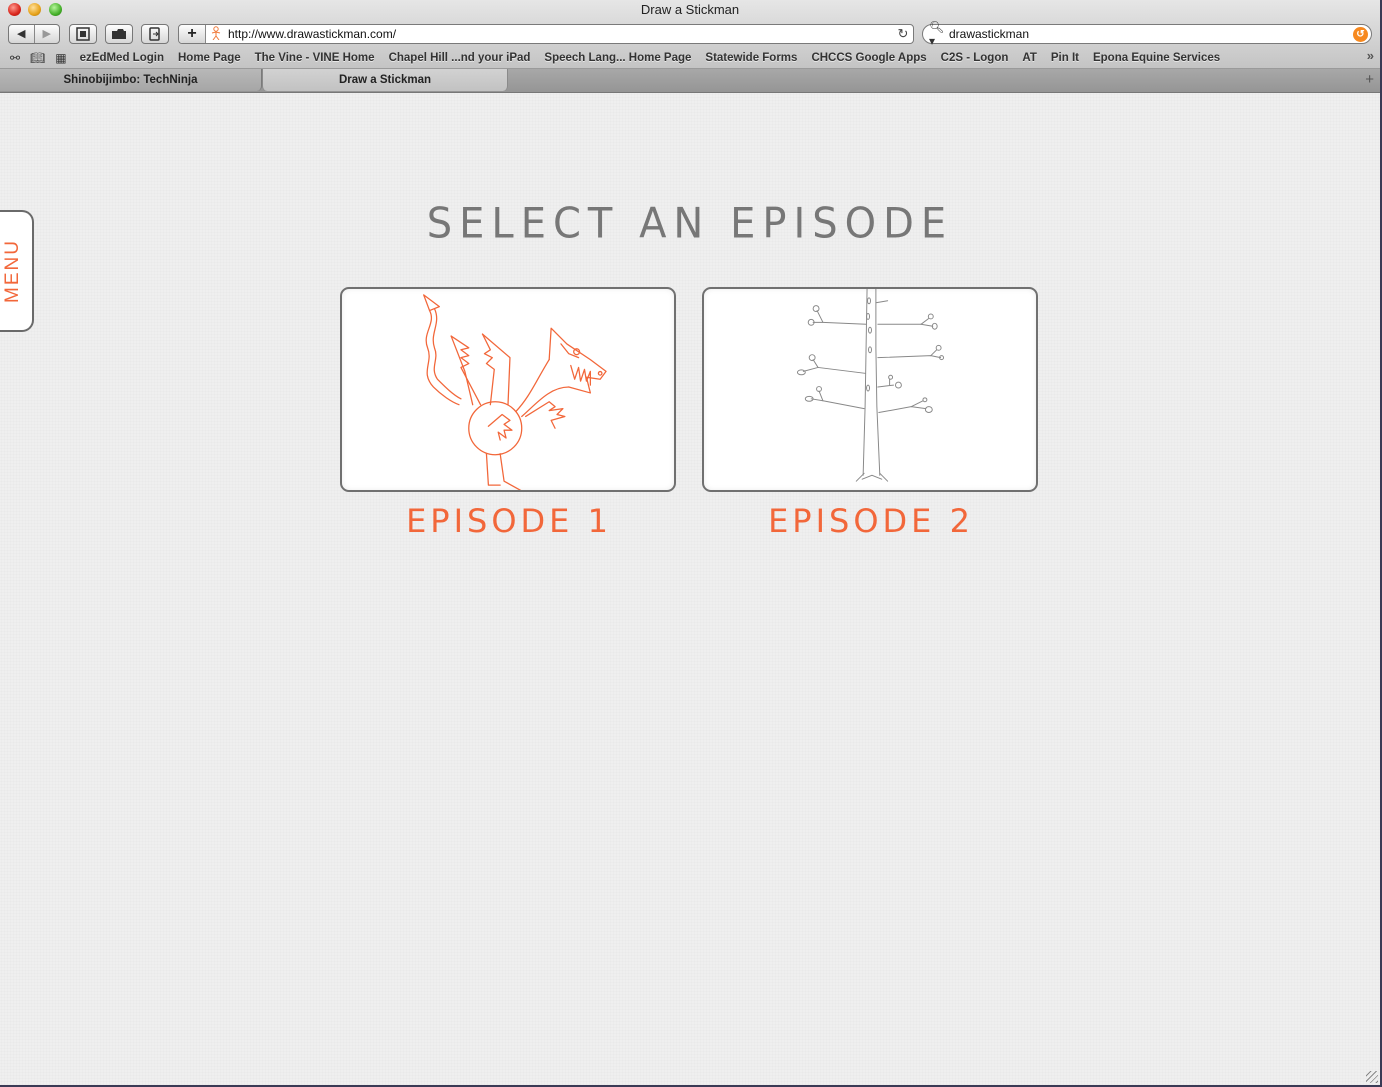 The height and width of the screenshot is (1087, 1382). What do you see at coordinates (131, 80) in the screenshot?
I see `tab-shinobijimbo: Shinobijimbo: TechNinja` at bounding box center [131, 80].